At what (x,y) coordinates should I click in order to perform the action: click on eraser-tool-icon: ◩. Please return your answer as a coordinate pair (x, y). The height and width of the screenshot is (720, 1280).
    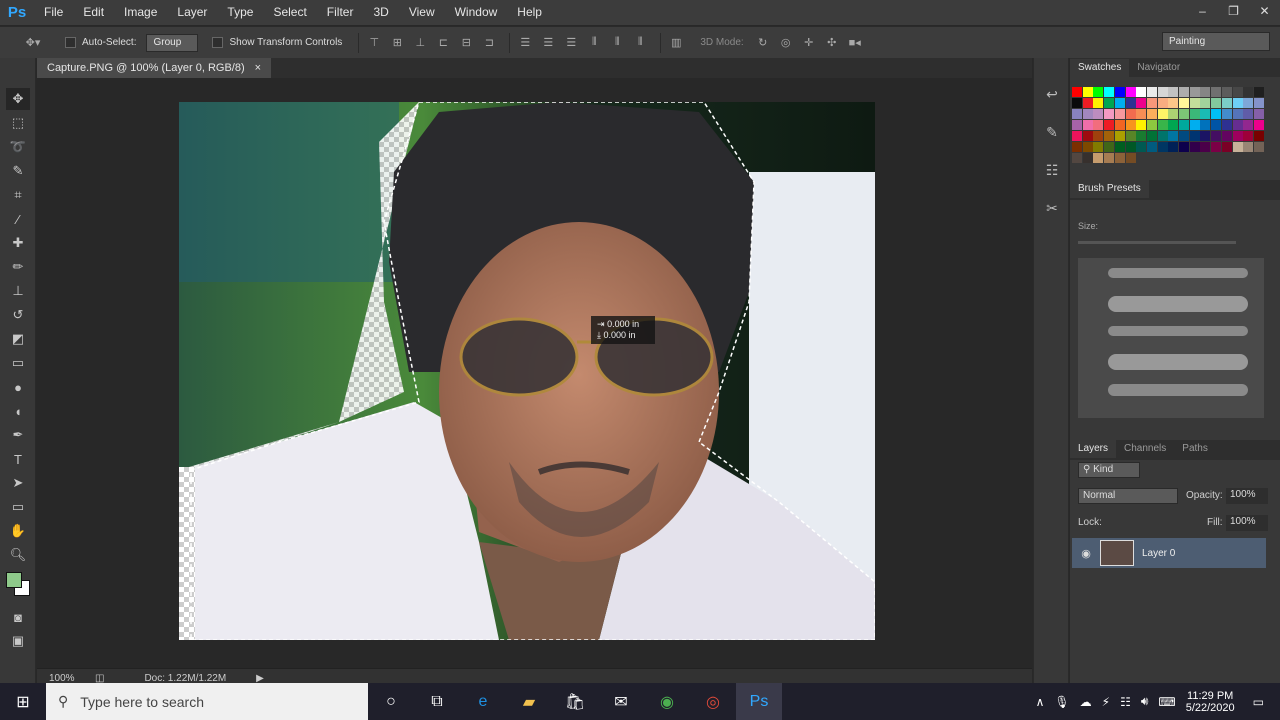
    Looking at the image, I should click on (18, 339).